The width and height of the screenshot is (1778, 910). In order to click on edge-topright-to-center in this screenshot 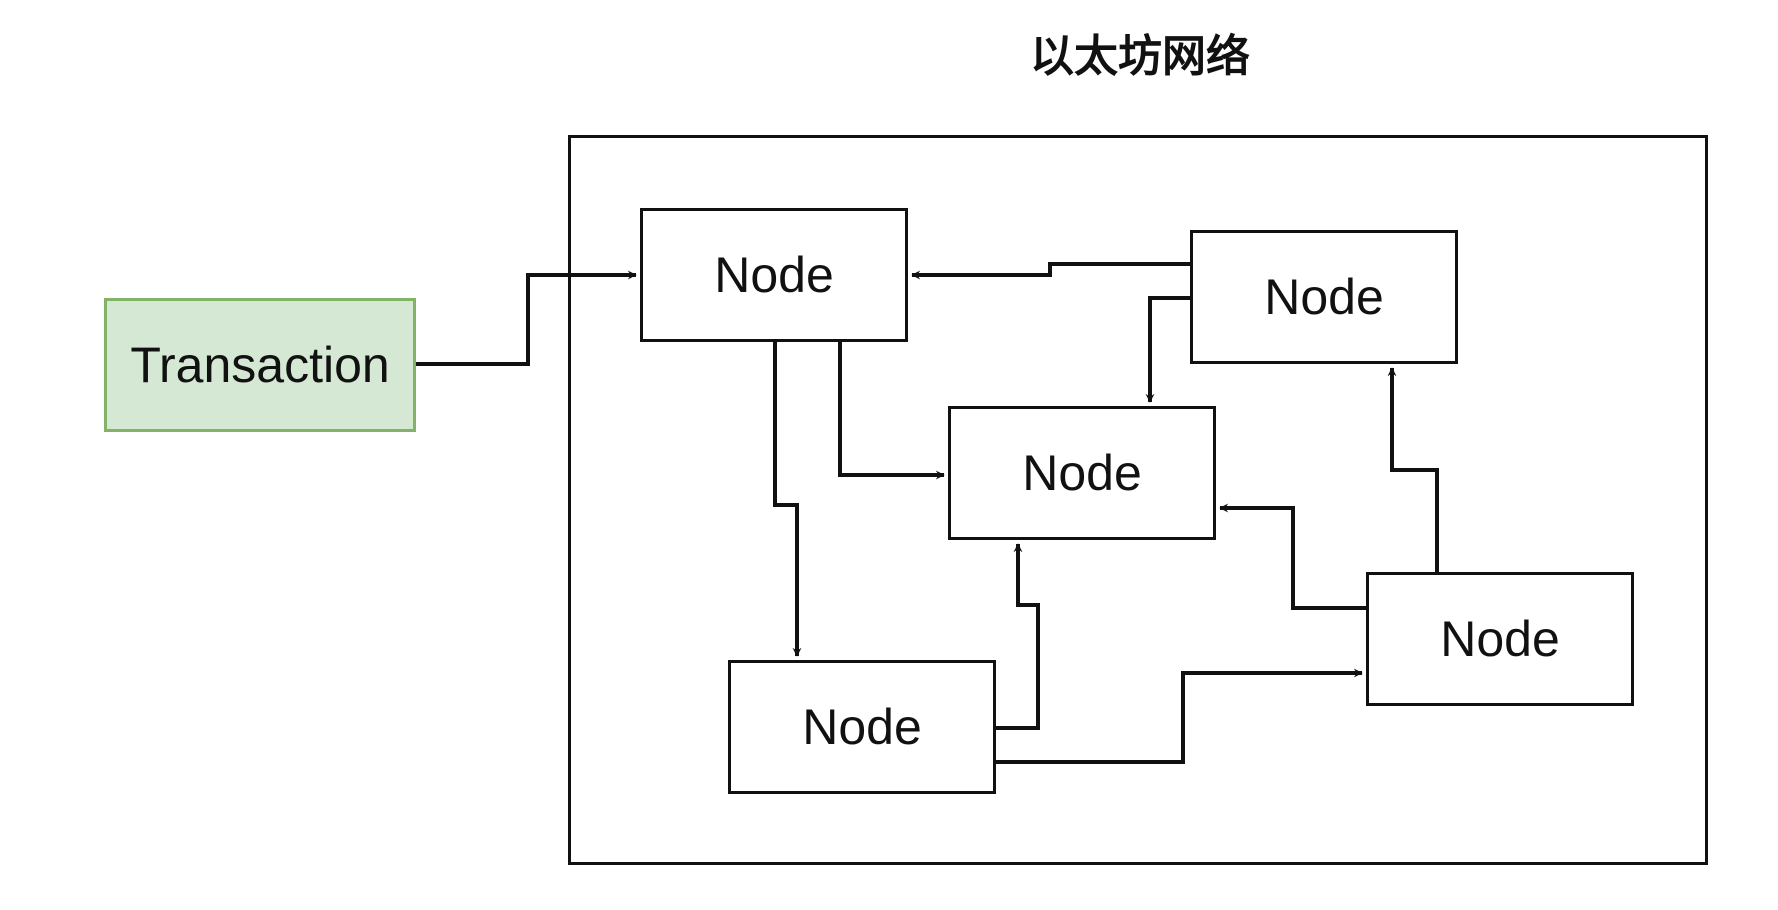, I will do `click(1167, 349)`.